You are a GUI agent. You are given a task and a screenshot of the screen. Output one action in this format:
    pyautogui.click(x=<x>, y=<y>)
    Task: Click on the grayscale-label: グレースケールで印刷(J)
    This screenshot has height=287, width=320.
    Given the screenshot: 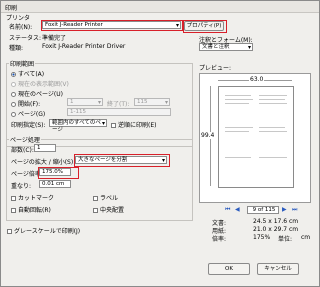 What is the action you would take?
    pyautogui.click(x=47, y=231)
    